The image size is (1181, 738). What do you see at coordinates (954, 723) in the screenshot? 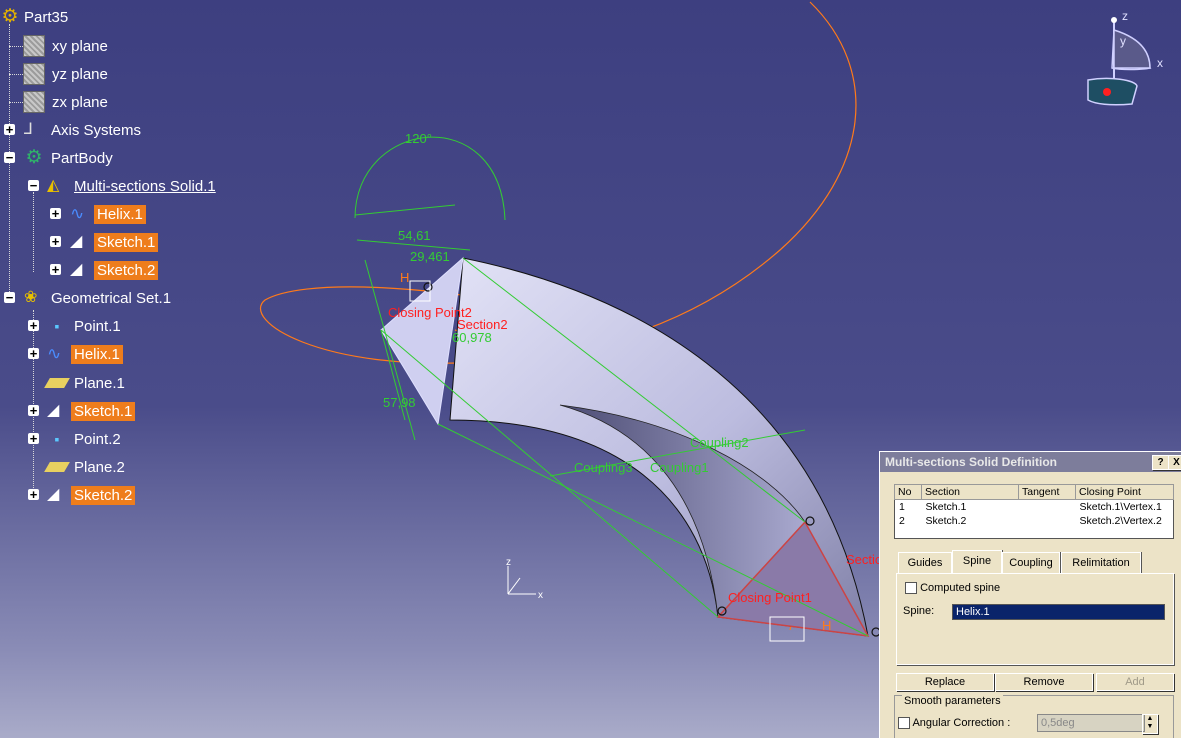
I see `angular-correction-row: Angular Correction :` at bounding box center [954, 723].